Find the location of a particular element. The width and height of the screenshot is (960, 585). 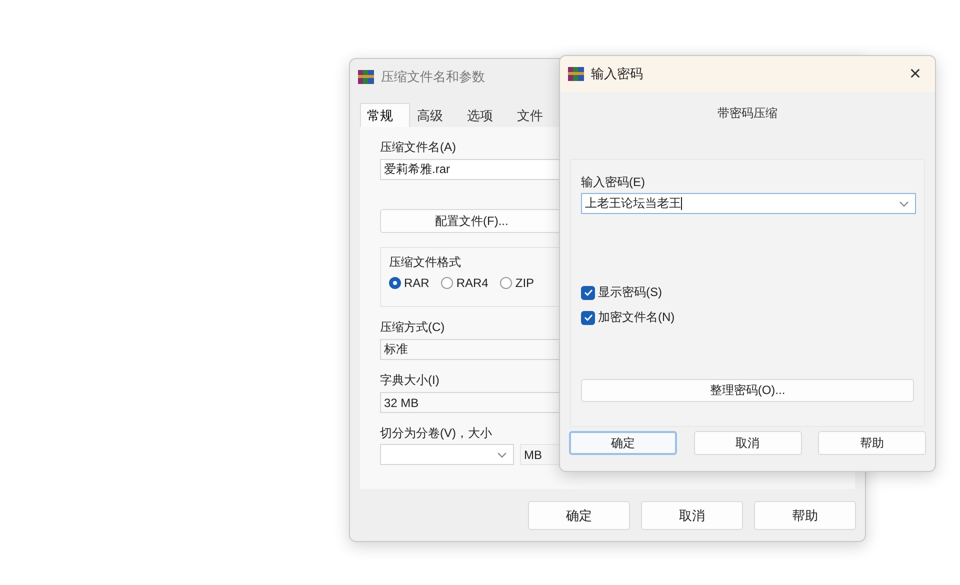

radio-label: RAR is located at coordinates (417, 283).